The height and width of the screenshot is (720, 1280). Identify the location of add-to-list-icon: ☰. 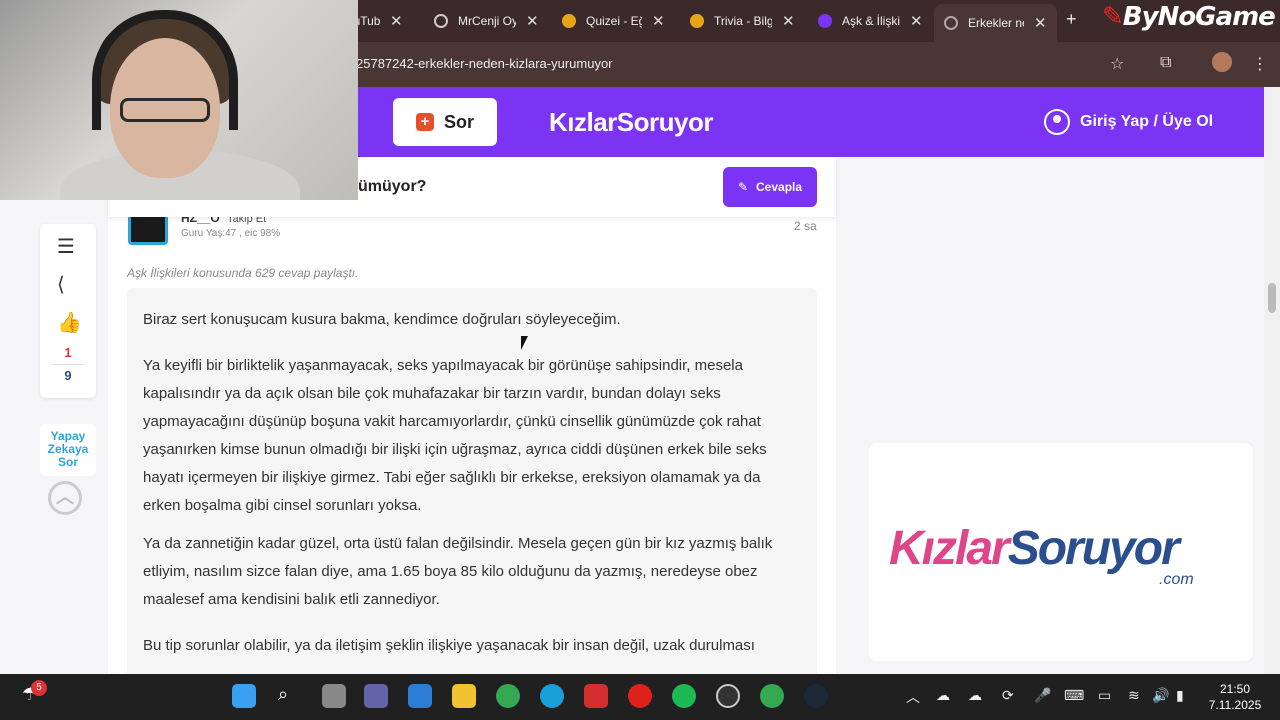
(66, 246).